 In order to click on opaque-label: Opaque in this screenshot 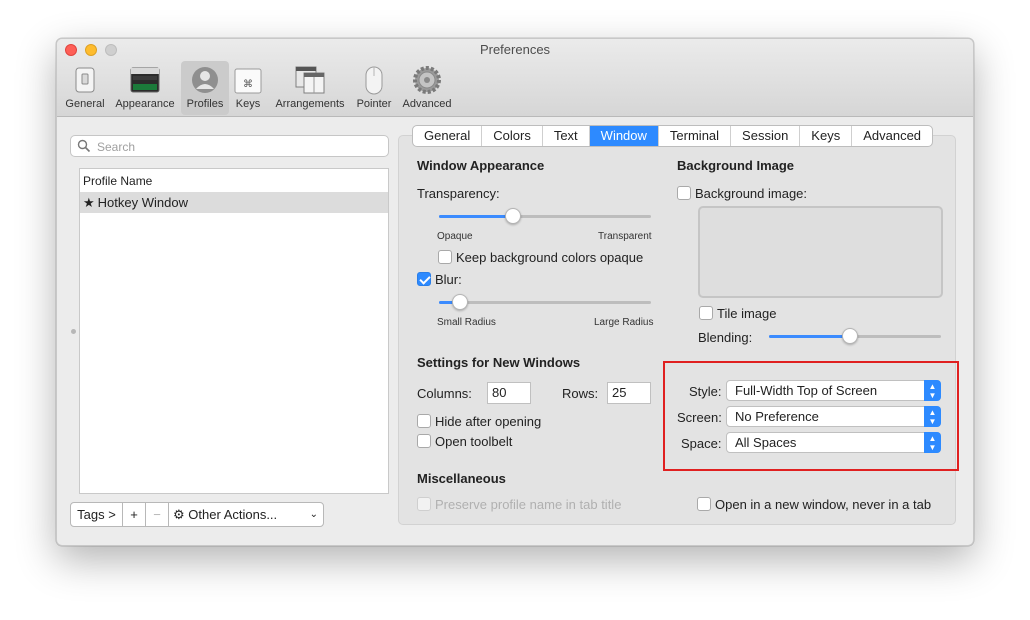, I will do `click(455, 236)`.